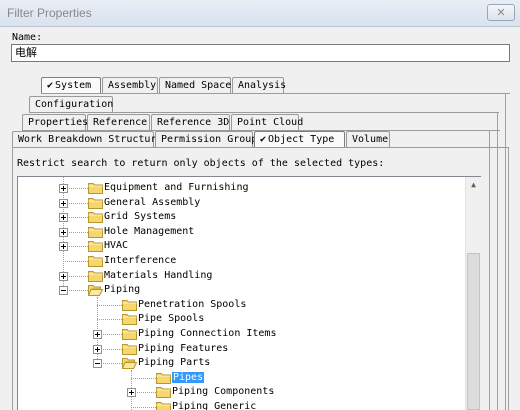 This screenshot has width=520, height=410. I want to click on tab-configuration: Configuration, so click(71, 104).